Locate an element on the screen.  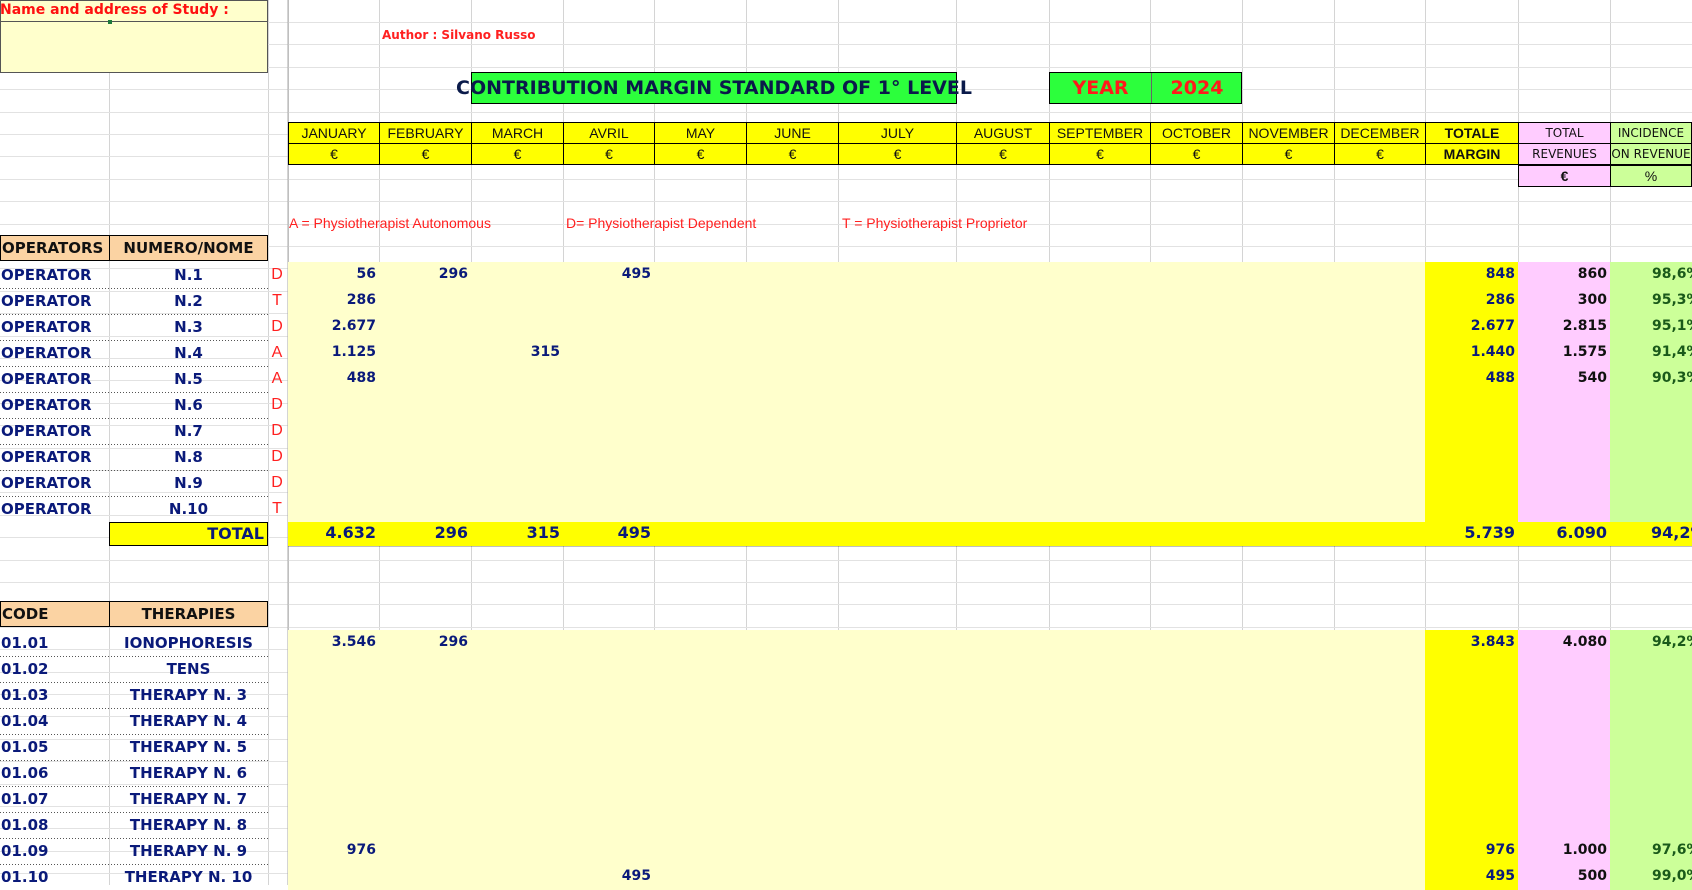
operator-row-revenue: 1.575 is located at coordinates (1564, 353).